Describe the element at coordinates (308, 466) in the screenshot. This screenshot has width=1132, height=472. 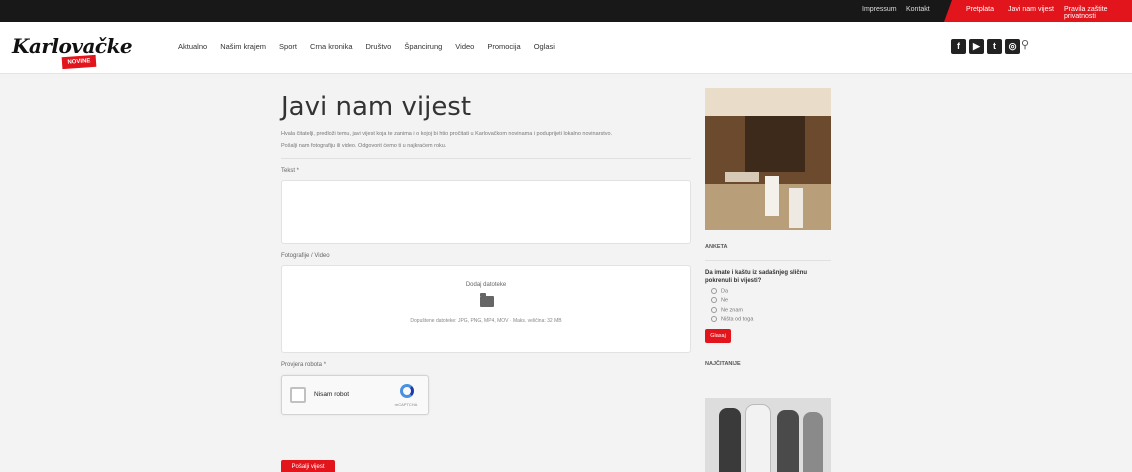
I see `submit-button: Pošalji vijest` at that location.